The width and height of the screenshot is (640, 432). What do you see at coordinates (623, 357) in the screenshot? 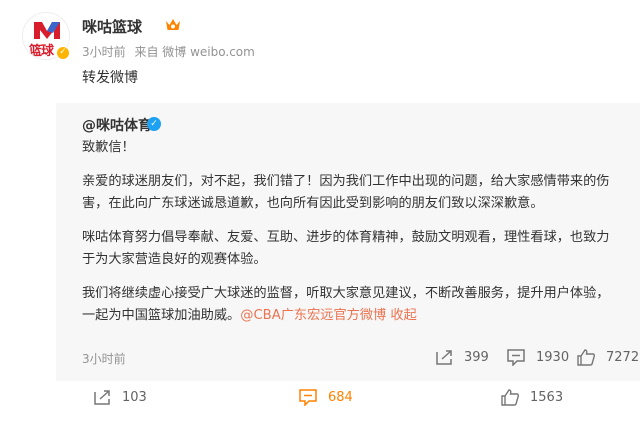
I see `original-like-count: 7272` at bounding box center [623, 357].